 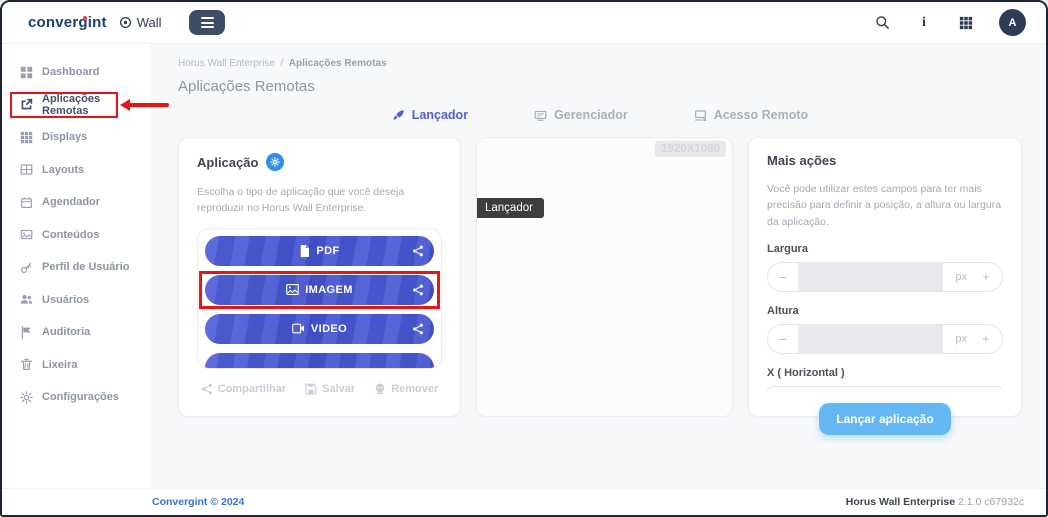 What do you see at coordinates (406, 389) in the screenshot?
I see `remover-action: Remover` at bounding box center [406, 389].